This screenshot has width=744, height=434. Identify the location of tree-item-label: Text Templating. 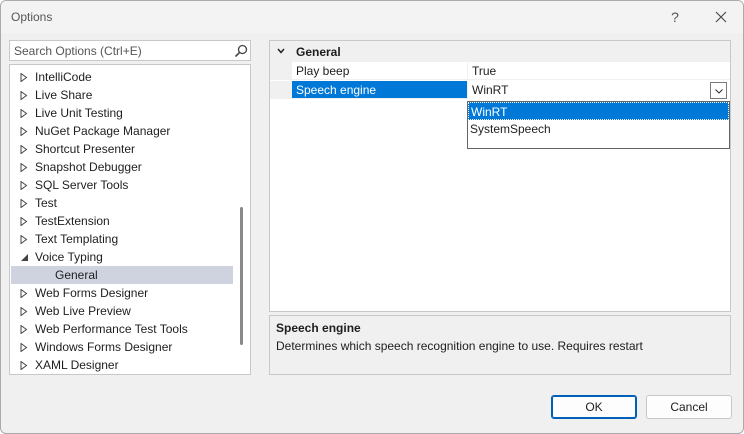
(77, 239).